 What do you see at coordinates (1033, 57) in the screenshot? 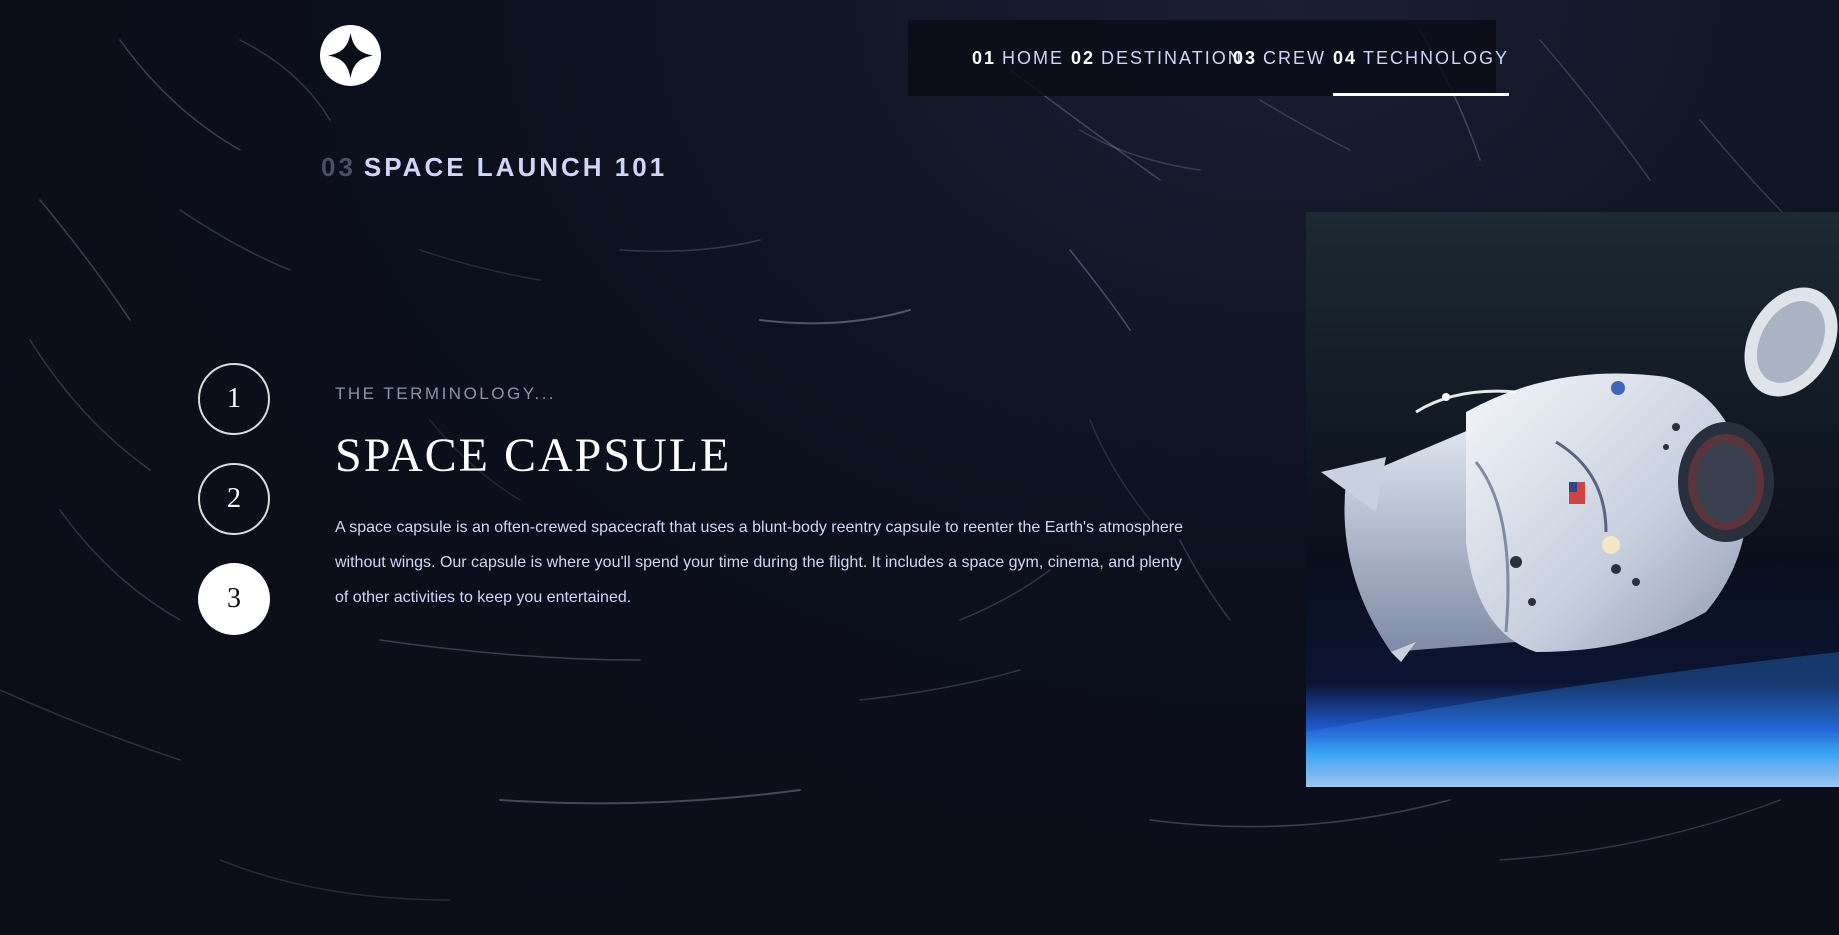
I see `nav-item-label: HOME` at bounding box center [1033, 57].